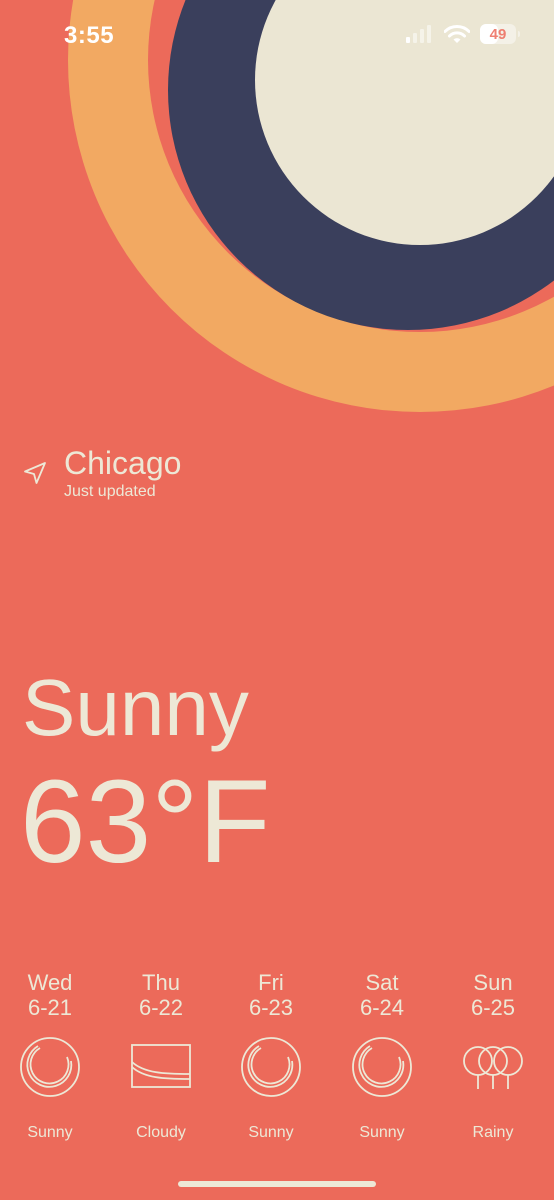  I want to click on forecast-day: Wed 6-21 Sunny, so click(52, 1056).